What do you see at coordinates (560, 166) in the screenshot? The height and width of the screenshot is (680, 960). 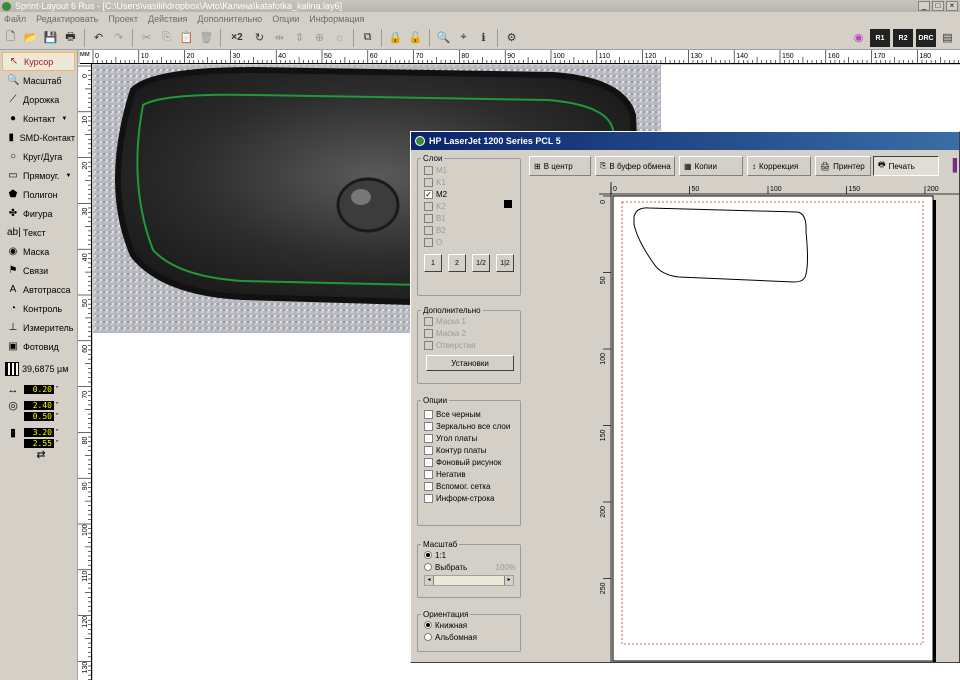 I see `dialog-tool-center: ⊞ В центр` at bounding box center [560, 166].